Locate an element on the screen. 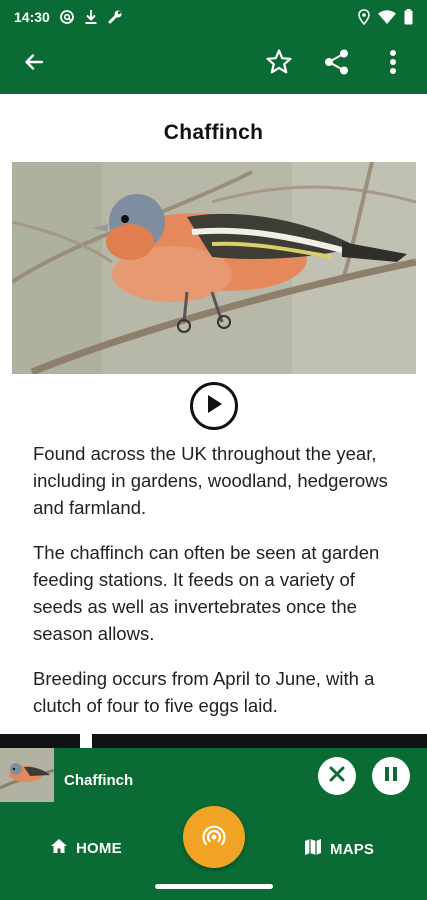  nav-maps-label: MAPS is located at coordinates (352, 849).